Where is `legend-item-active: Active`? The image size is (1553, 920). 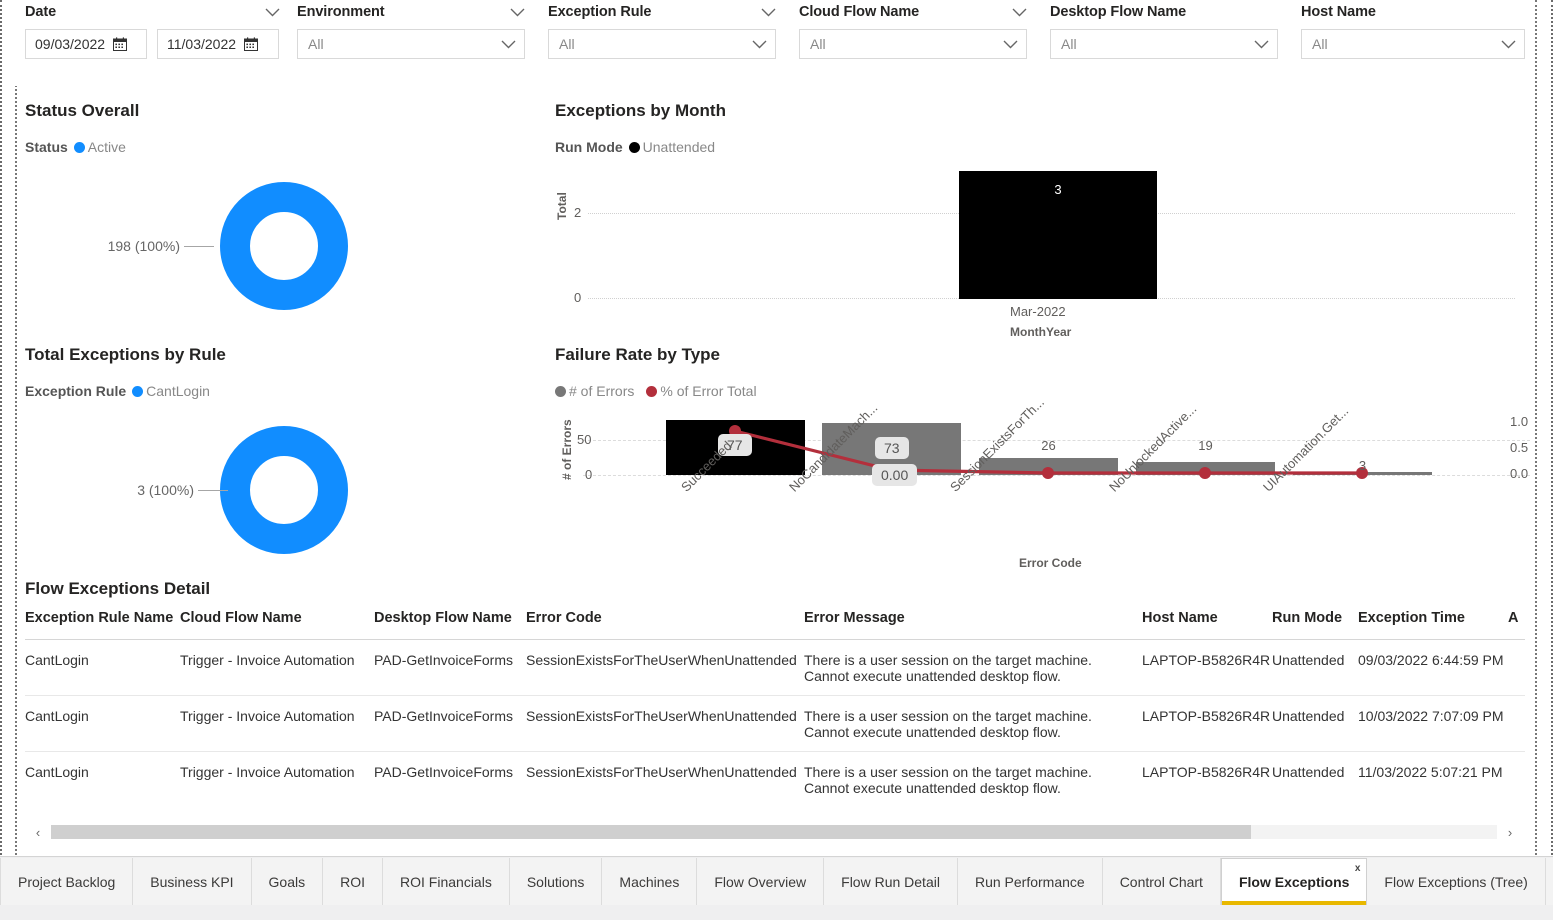
legend-item-active: Active is located at coordinates (99, 147).